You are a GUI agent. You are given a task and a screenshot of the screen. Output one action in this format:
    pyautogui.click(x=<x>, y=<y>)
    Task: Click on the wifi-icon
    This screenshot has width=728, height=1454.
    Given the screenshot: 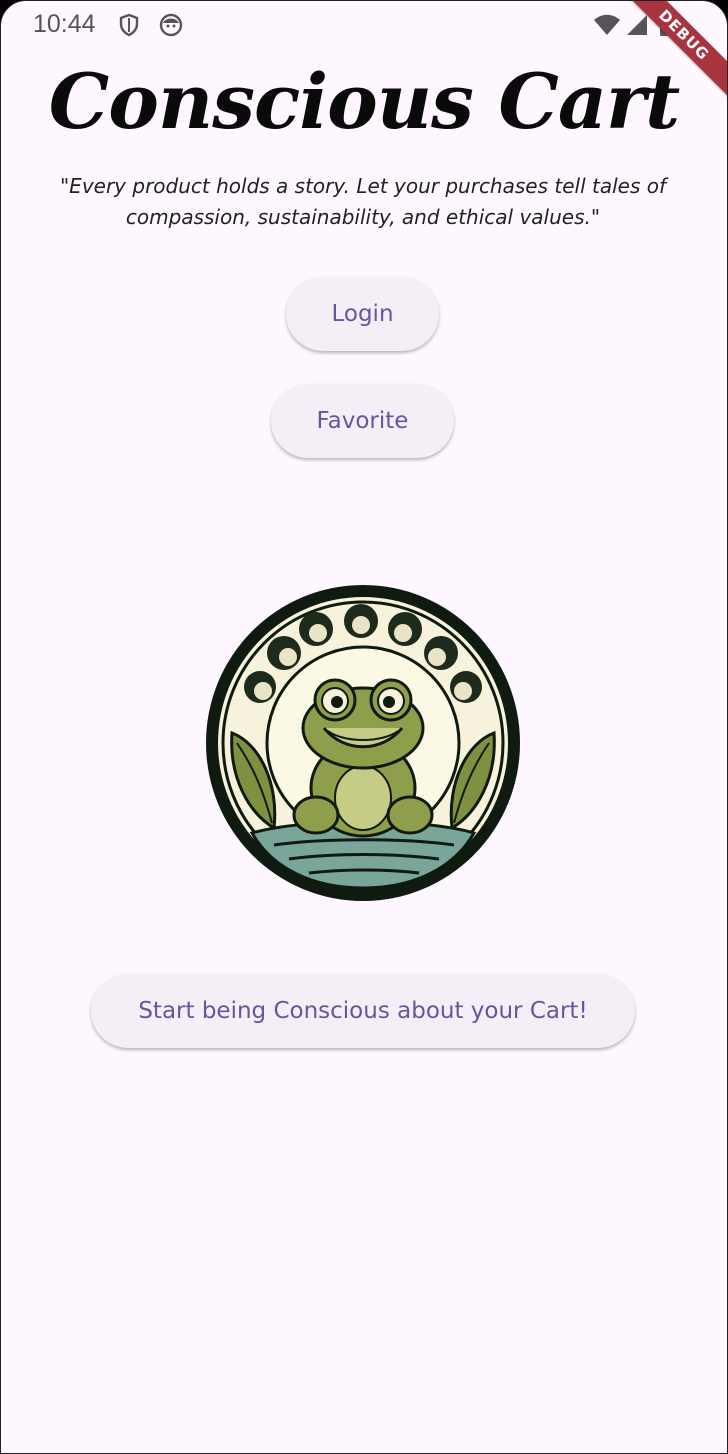 What is the action you would take?
    pyautogui.click(x=607, y=25)
    